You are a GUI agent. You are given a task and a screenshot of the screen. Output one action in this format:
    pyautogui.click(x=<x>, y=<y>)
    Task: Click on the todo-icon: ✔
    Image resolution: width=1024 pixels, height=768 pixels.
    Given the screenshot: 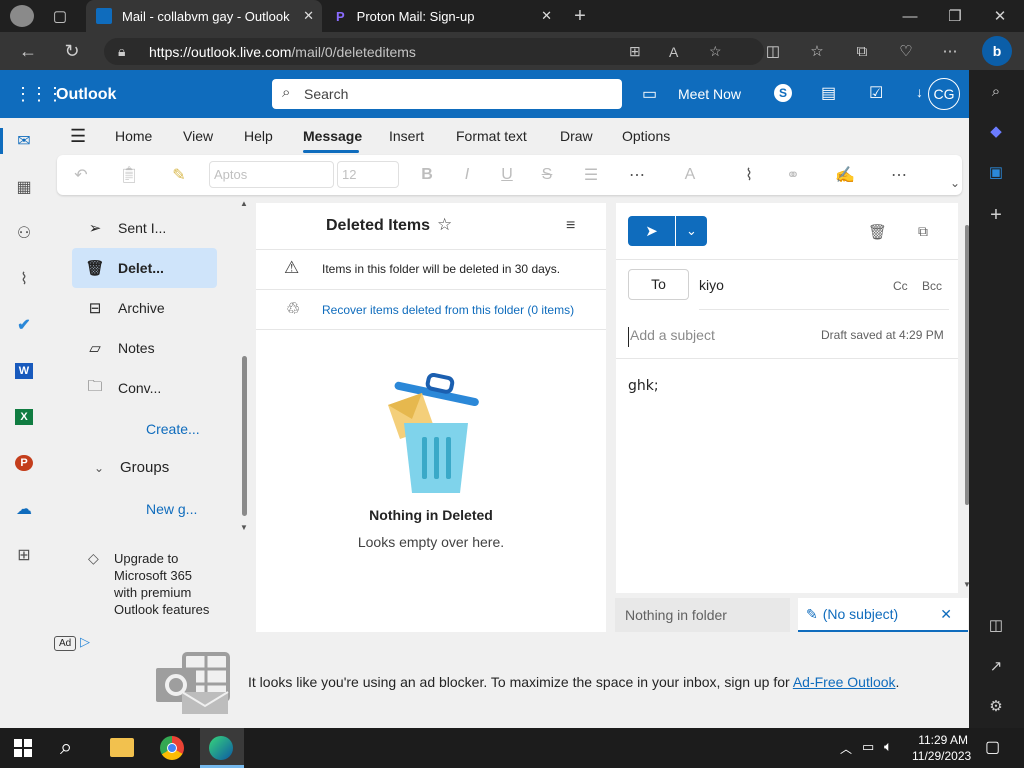 What is the action you would take?
    pyautogui.click(x=24, y=325)
    